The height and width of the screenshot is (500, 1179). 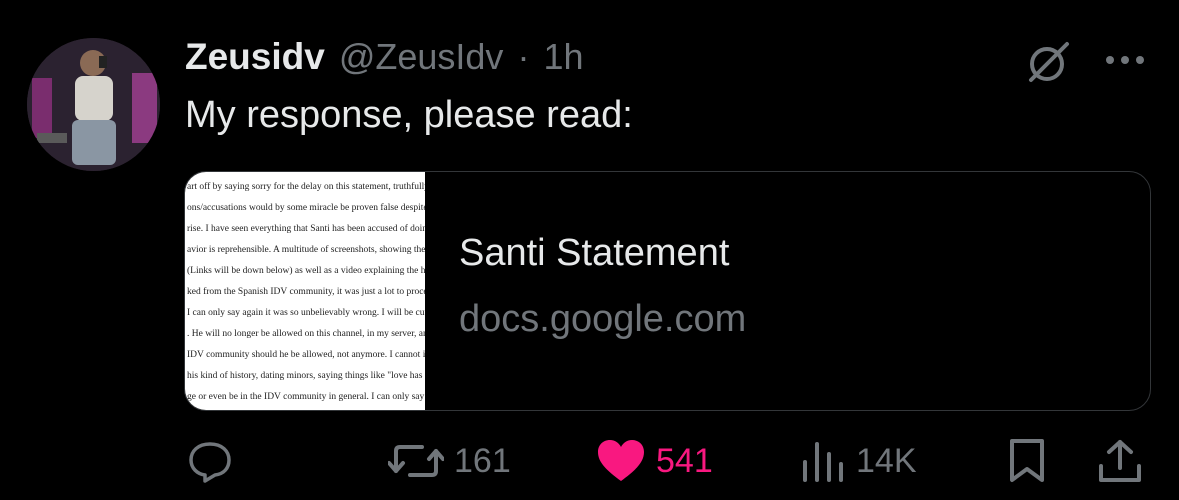 I want to click on share-button, so click(x=1120, y=461).